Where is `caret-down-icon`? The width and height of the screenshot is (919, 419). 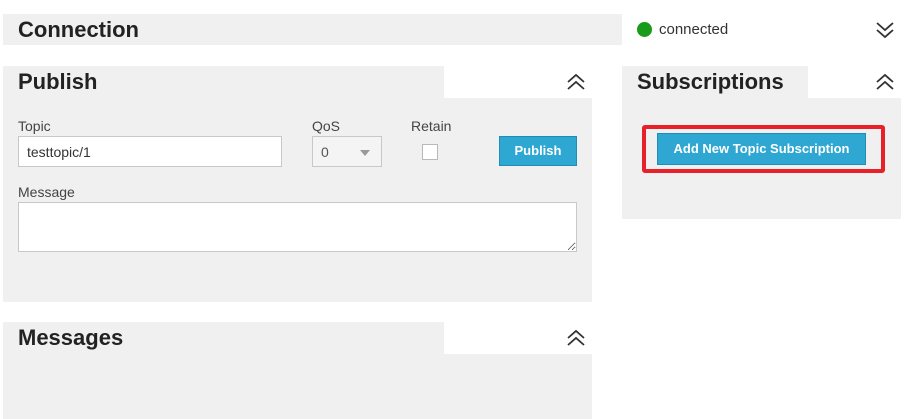 caret-down-icon is located at coordinates (365, 153).